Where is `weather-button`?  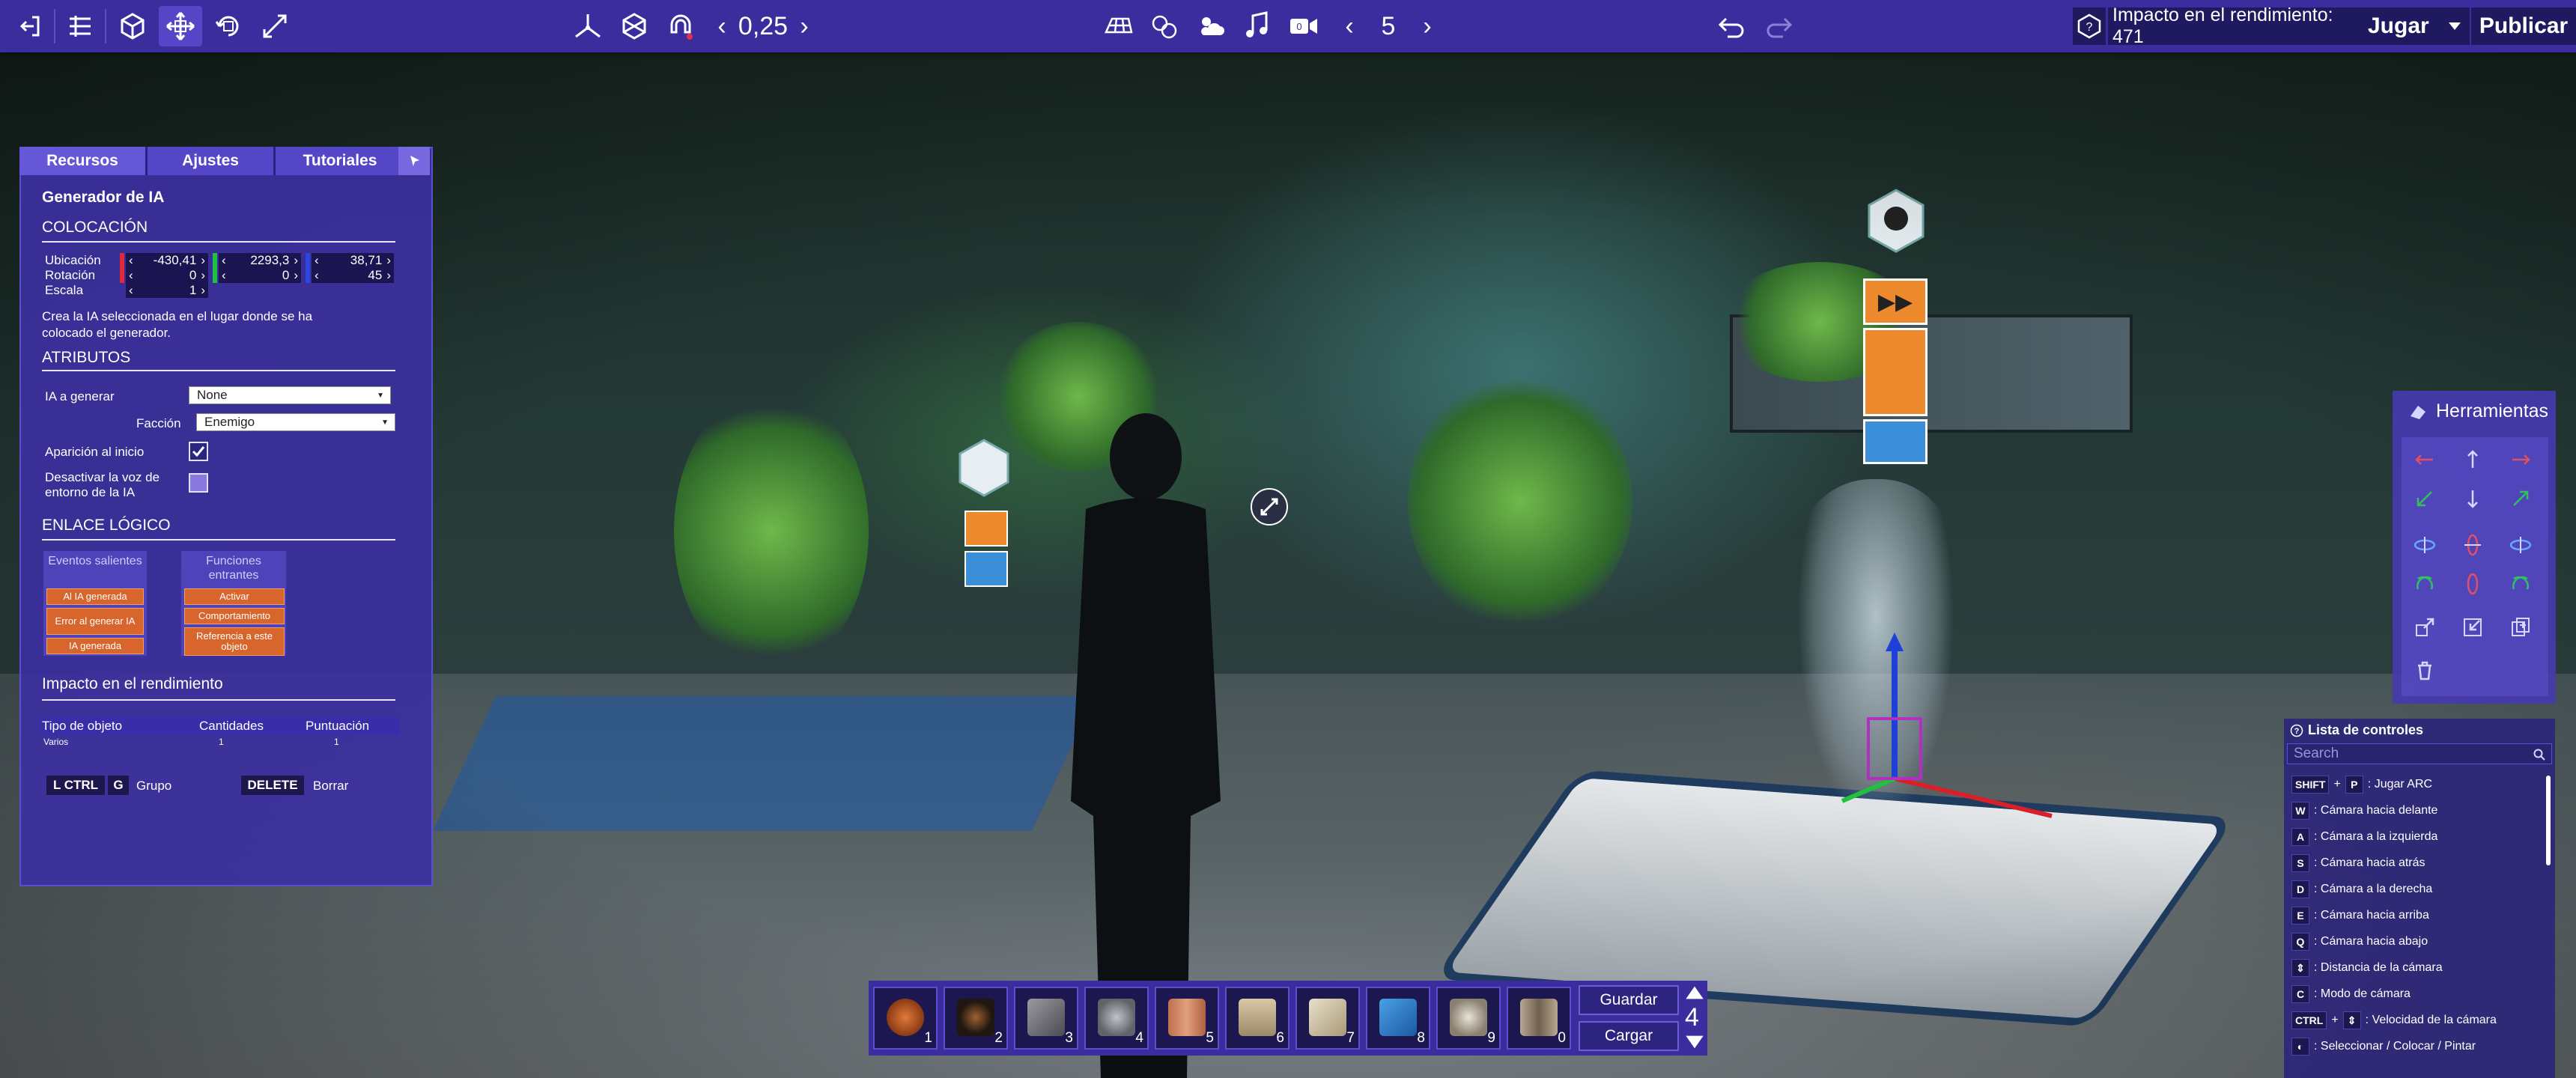 weather-button is located at coordinates (1211, 26).